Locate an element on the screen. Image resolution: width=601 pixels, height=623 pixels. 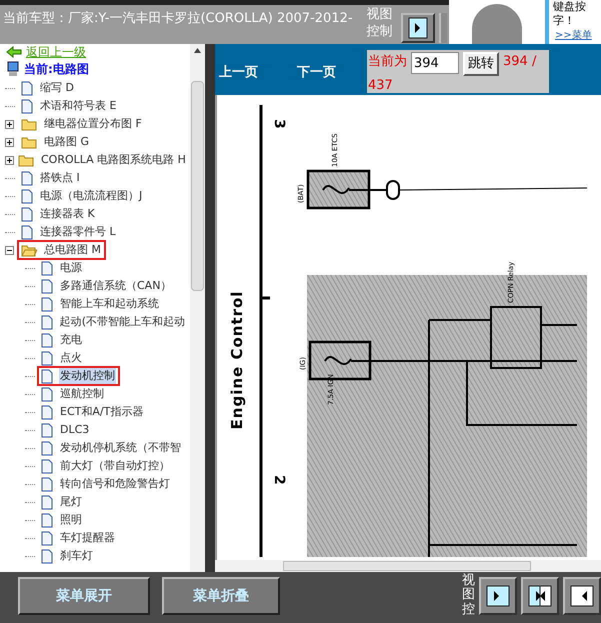
computer-icon is located at coordinates (13, 69).